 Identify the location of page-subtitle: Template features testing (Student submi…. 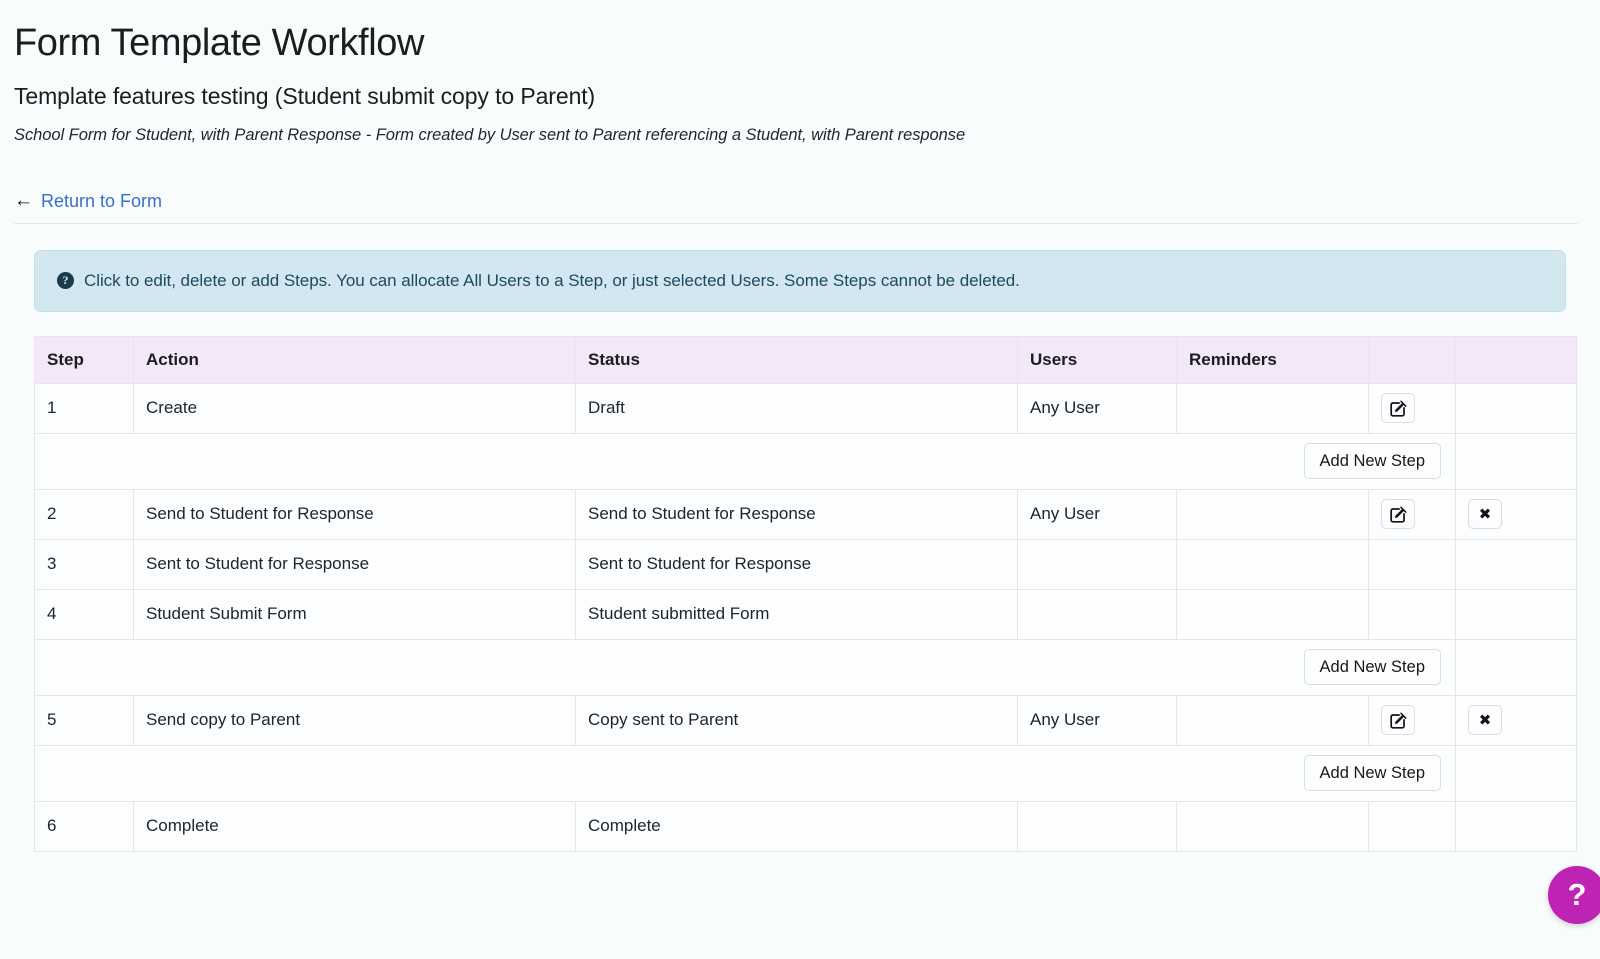
(305, 95).